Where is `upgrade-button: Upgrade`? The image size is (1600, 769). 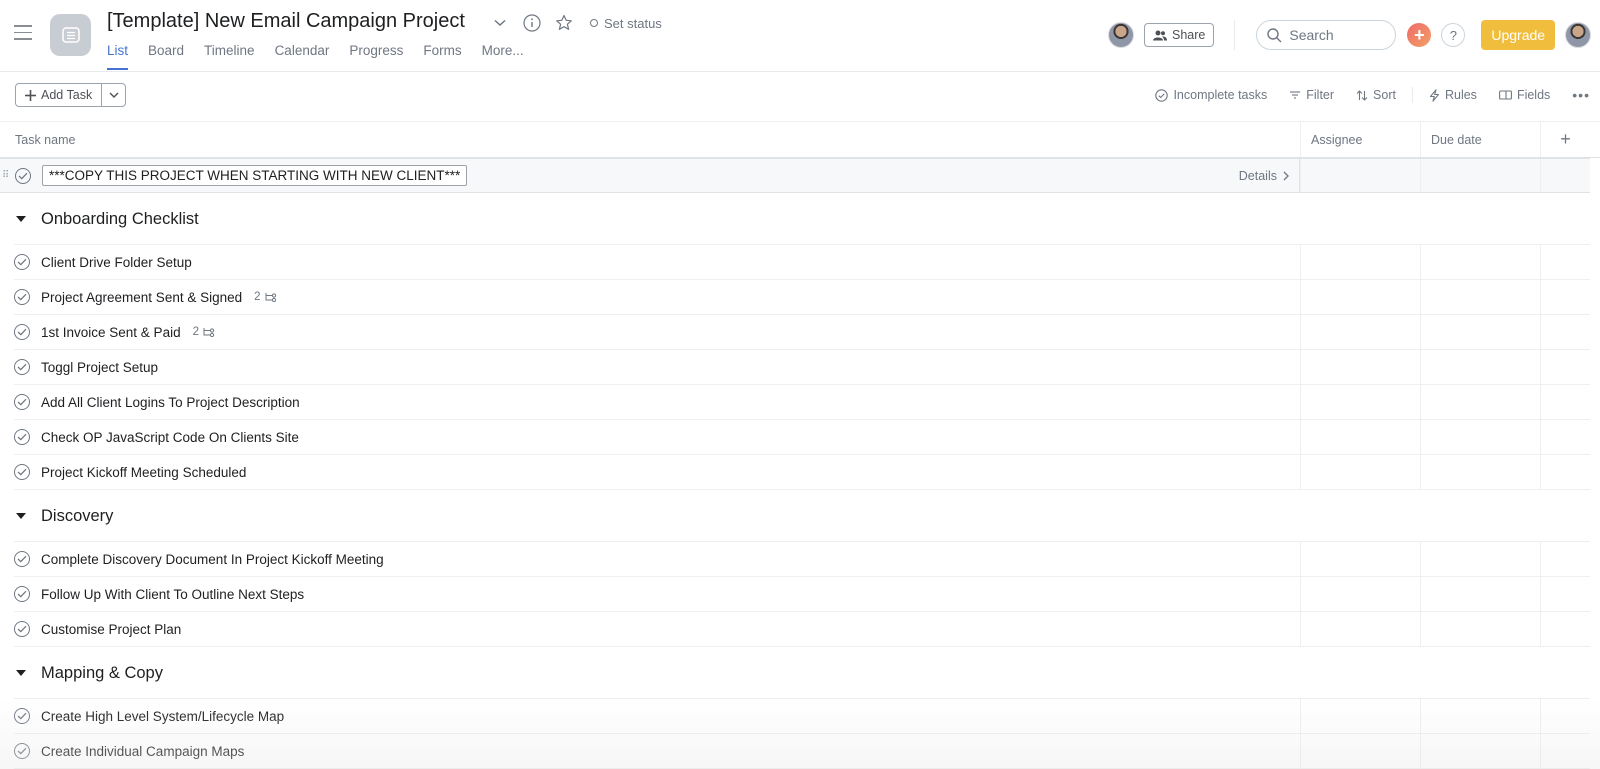 upgrade-button: Upgrade is located at coordinates (1518, 35).